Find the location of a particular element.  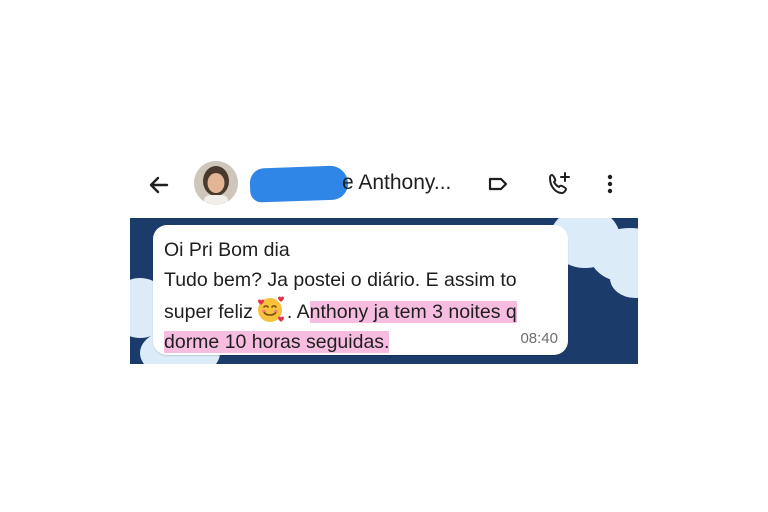

highlighted-text: dorme 10 horas seguidas. is located at coordinates (277, 342).